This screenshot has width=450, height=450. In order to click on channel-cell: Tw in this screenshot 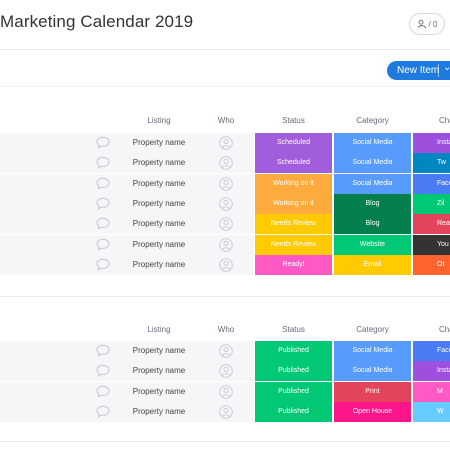, I will do `click(431, 163)`.